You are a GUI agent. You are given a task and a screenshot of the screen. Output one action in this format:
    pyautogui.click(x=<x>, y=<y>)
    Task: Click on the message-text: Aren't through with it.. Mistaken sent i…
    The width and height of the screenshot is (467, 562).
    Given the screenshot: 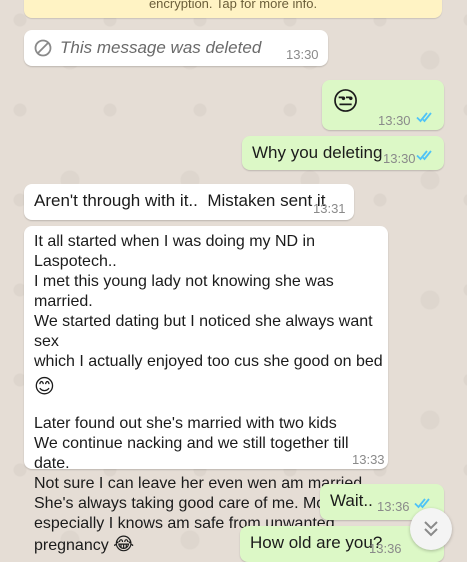 What is the action you would take?
    pyautogui.click(x=180, y=200)
    